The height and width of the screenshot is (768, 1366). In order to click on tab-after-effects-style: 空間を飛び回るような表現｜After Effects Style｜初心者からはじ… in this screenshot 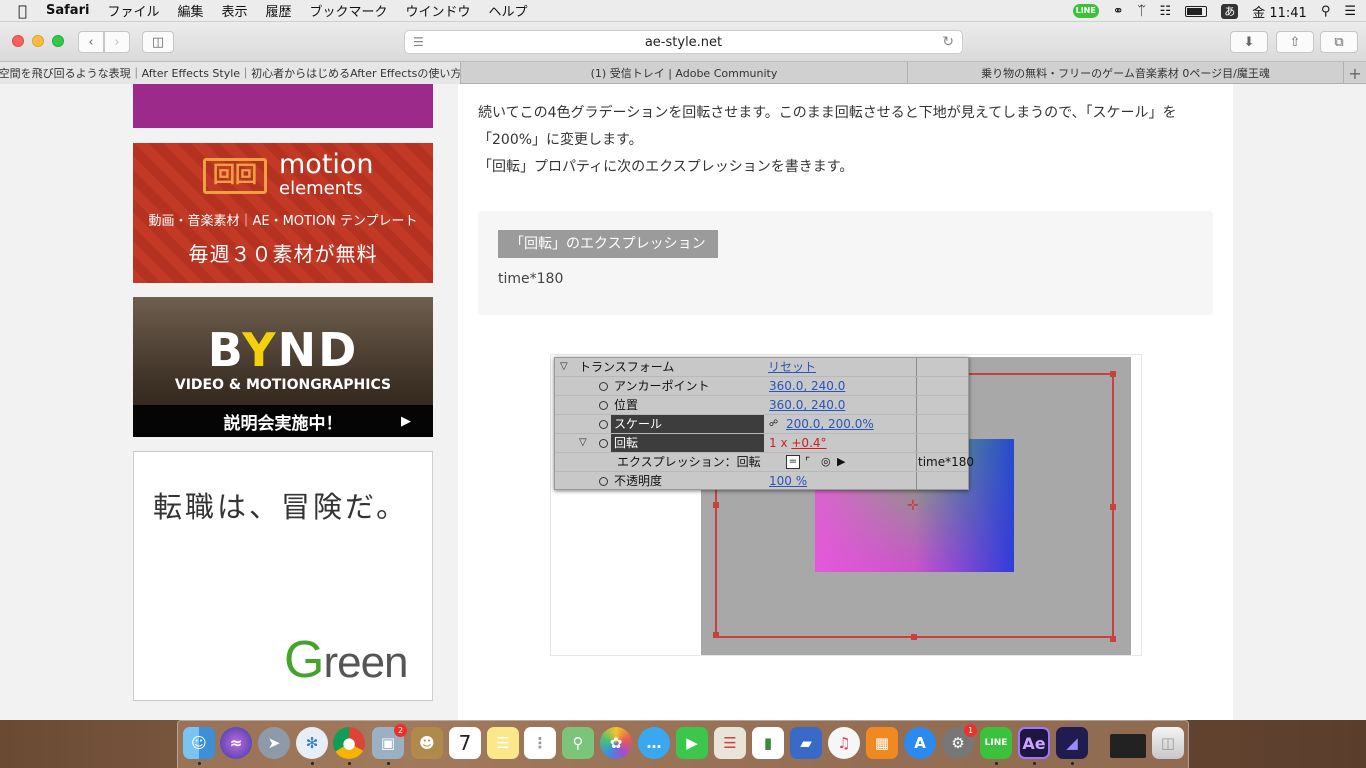, I will do `click(230, 73)`.